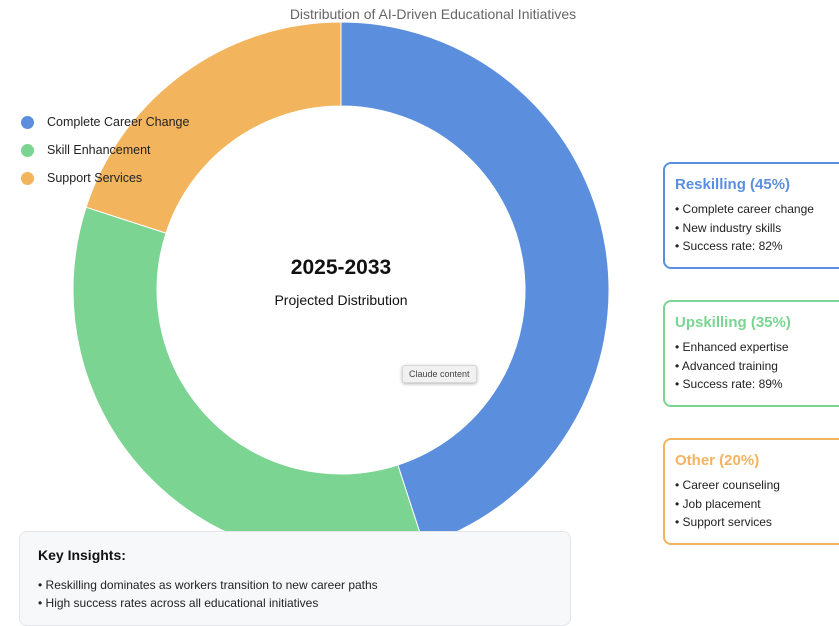 The height and width of the screenshot is (626, 839). What do you see at coordinates (729, 246) in the screenshot?
I see `card-line: • Success rate: 82%` at bounding box center [729, 246].